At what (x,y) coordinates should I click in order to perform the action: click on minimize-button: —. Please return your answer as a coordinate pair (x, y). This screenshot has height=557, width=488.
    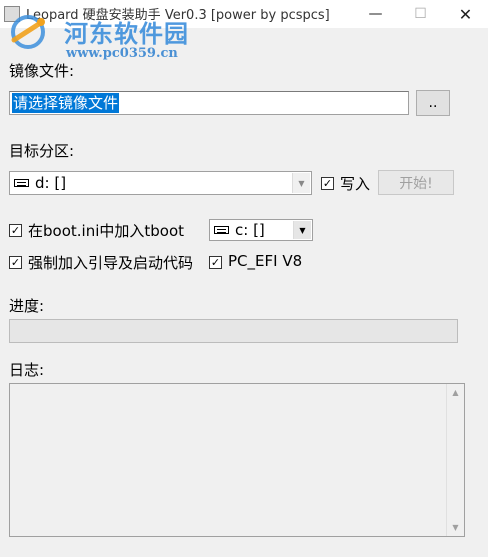
    Looking at the image, I should click on (375, 14).